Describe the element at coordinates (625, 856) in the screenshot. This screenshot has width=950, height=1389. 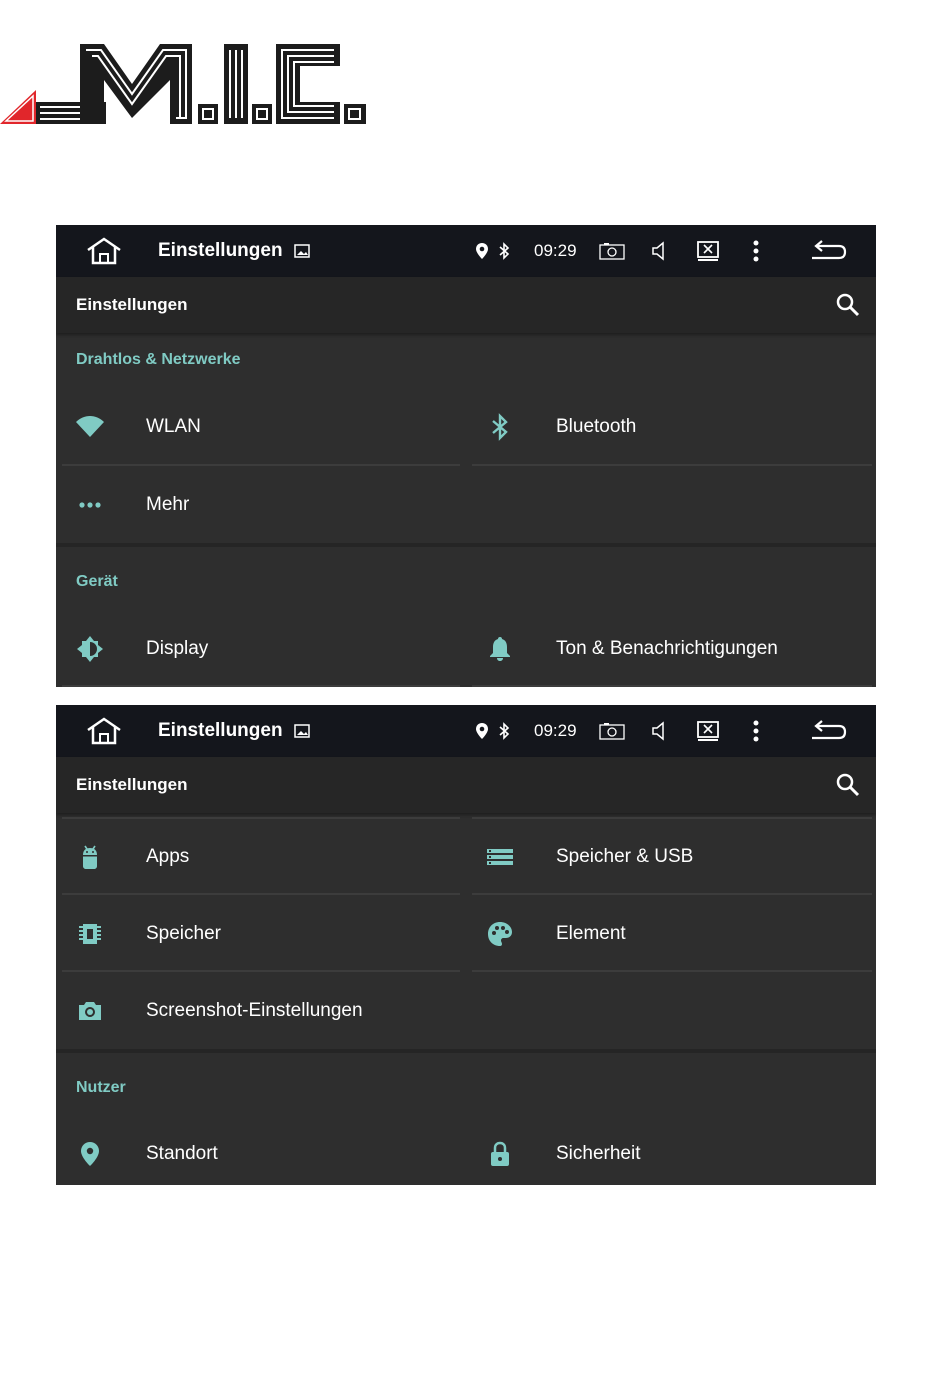
I see `settings-item-label: Speicher & USB` at that location.